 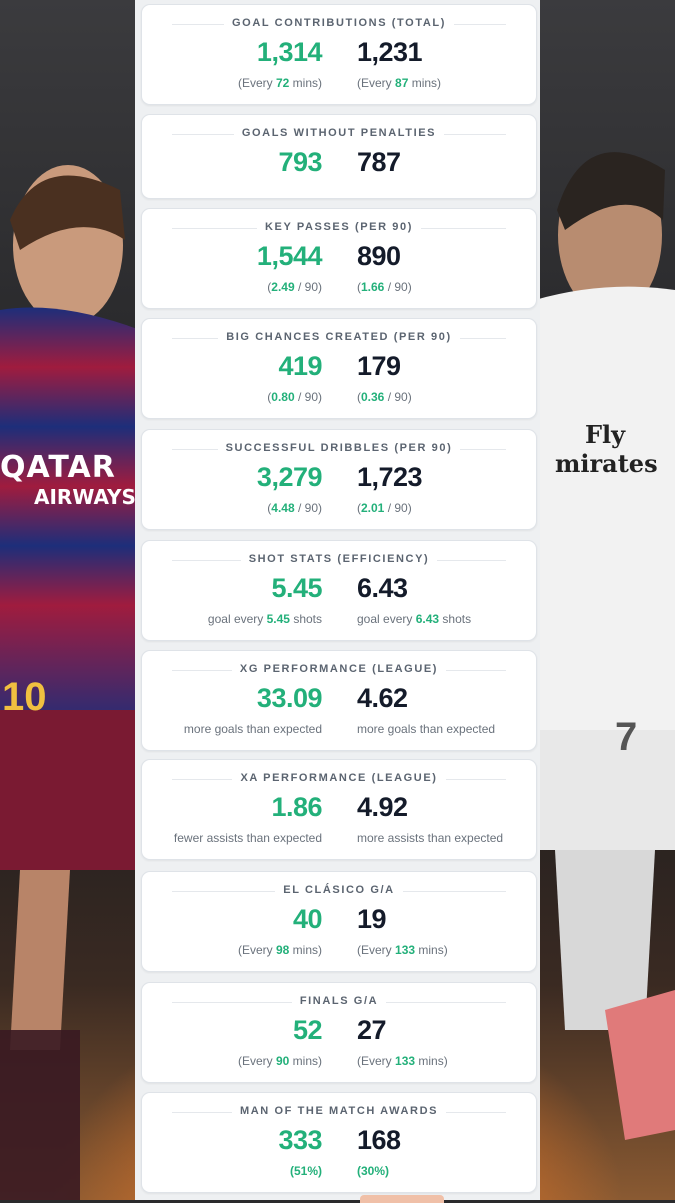 What do you see at coordinates (296, 807) in the screenshot?
I see `left-player-value: 1.86` at bounding box center [296, 807].